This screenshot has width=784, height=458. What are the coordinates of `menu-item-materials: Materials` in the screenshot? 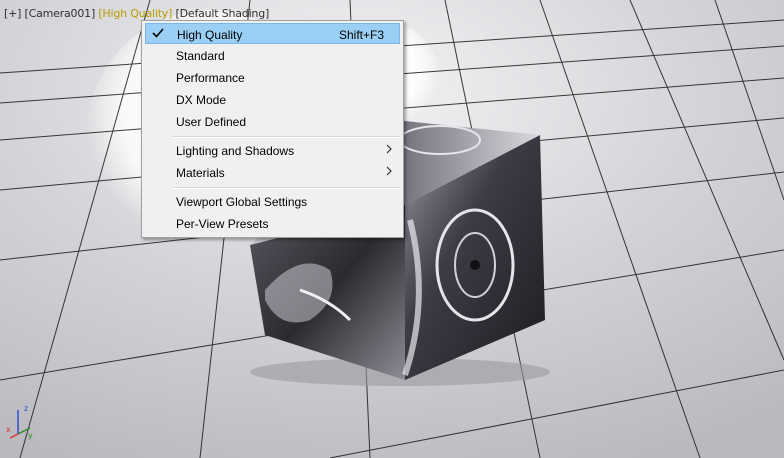 It's located at (272, 172).